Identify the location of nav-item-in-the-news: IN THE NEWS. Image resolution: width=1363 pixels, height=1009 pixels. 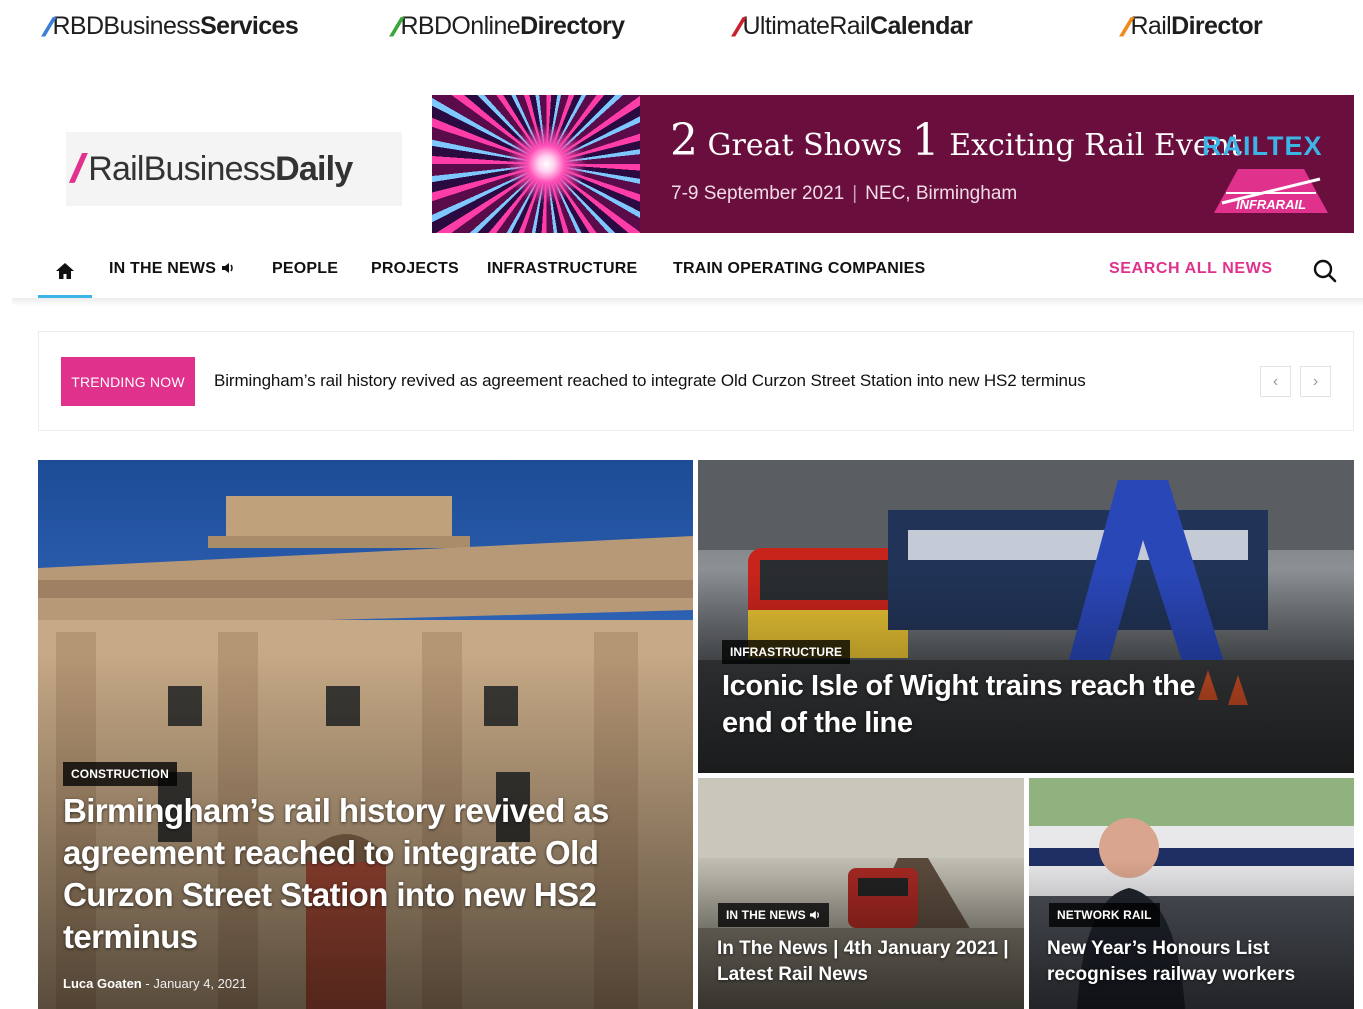
(172, 269).